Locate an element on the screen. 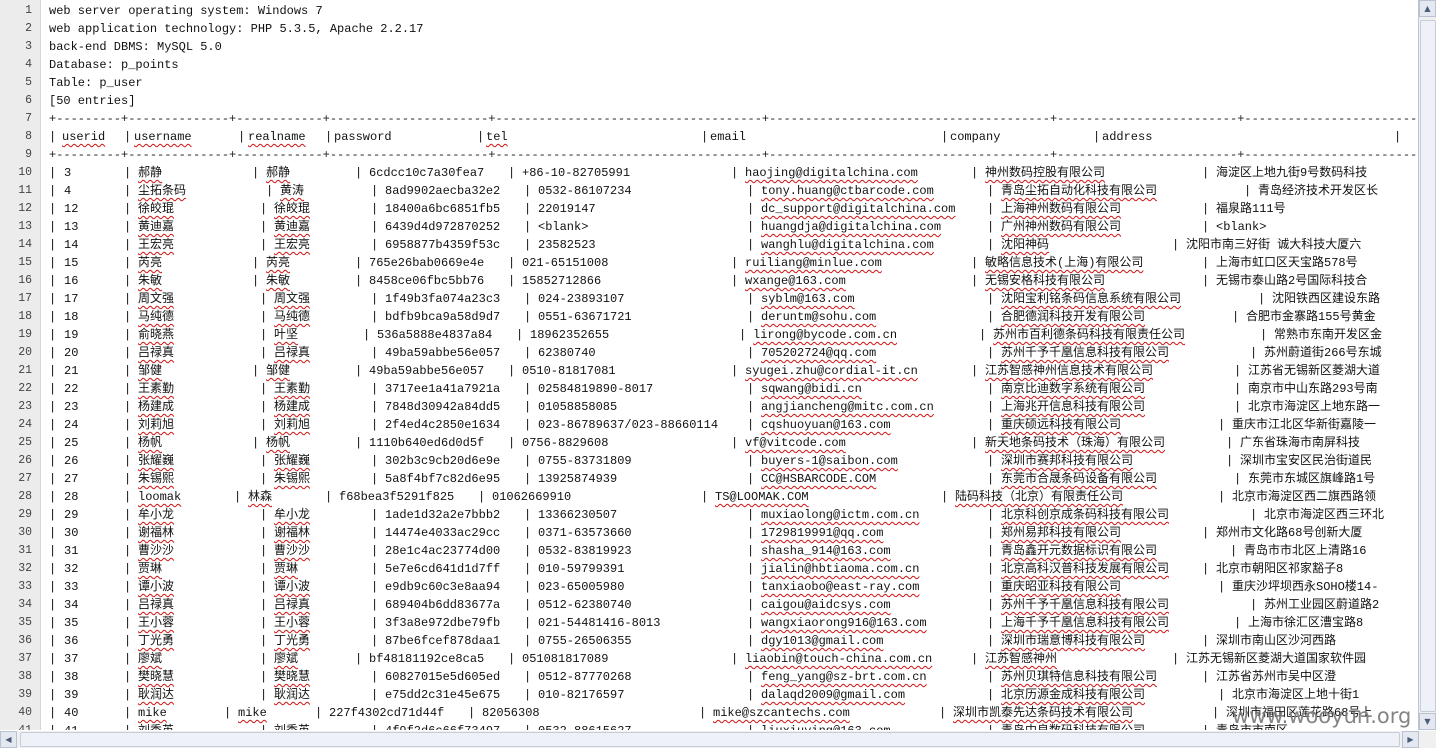 Image resolution: width=1436 pixels, height=748 pixels. header-text: back-end DBMS: MySQL 5.0 is located at coordinates (135, 47).